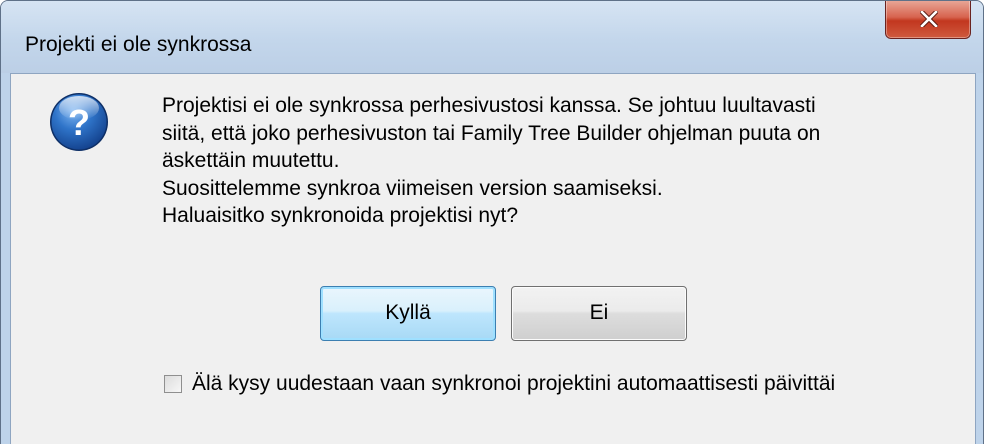  Describe the element at coordinates (138, 44) in the screenshot. I see `window-title: Projekti ei ole synkrossa` at that location.